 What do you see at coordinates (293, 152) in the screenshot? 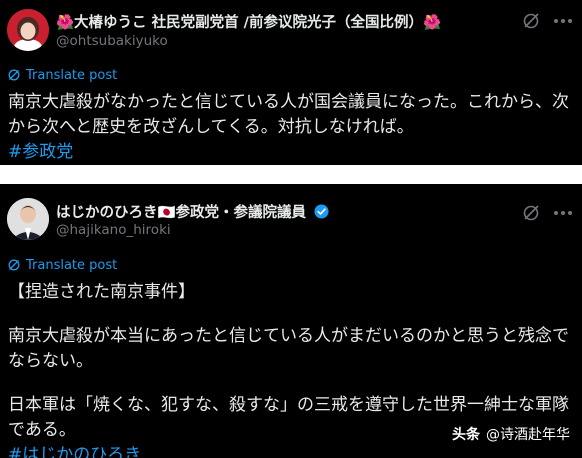
I see `hashtag-link: #参政党` at bounding box center [293, 152].